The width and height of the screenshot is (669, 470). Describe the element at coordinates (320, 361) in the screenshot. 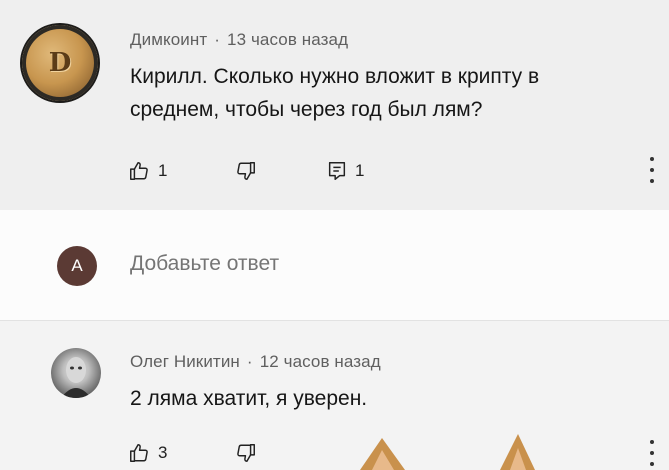

I see `comment-timestamp: 12 часов назад` at that location.